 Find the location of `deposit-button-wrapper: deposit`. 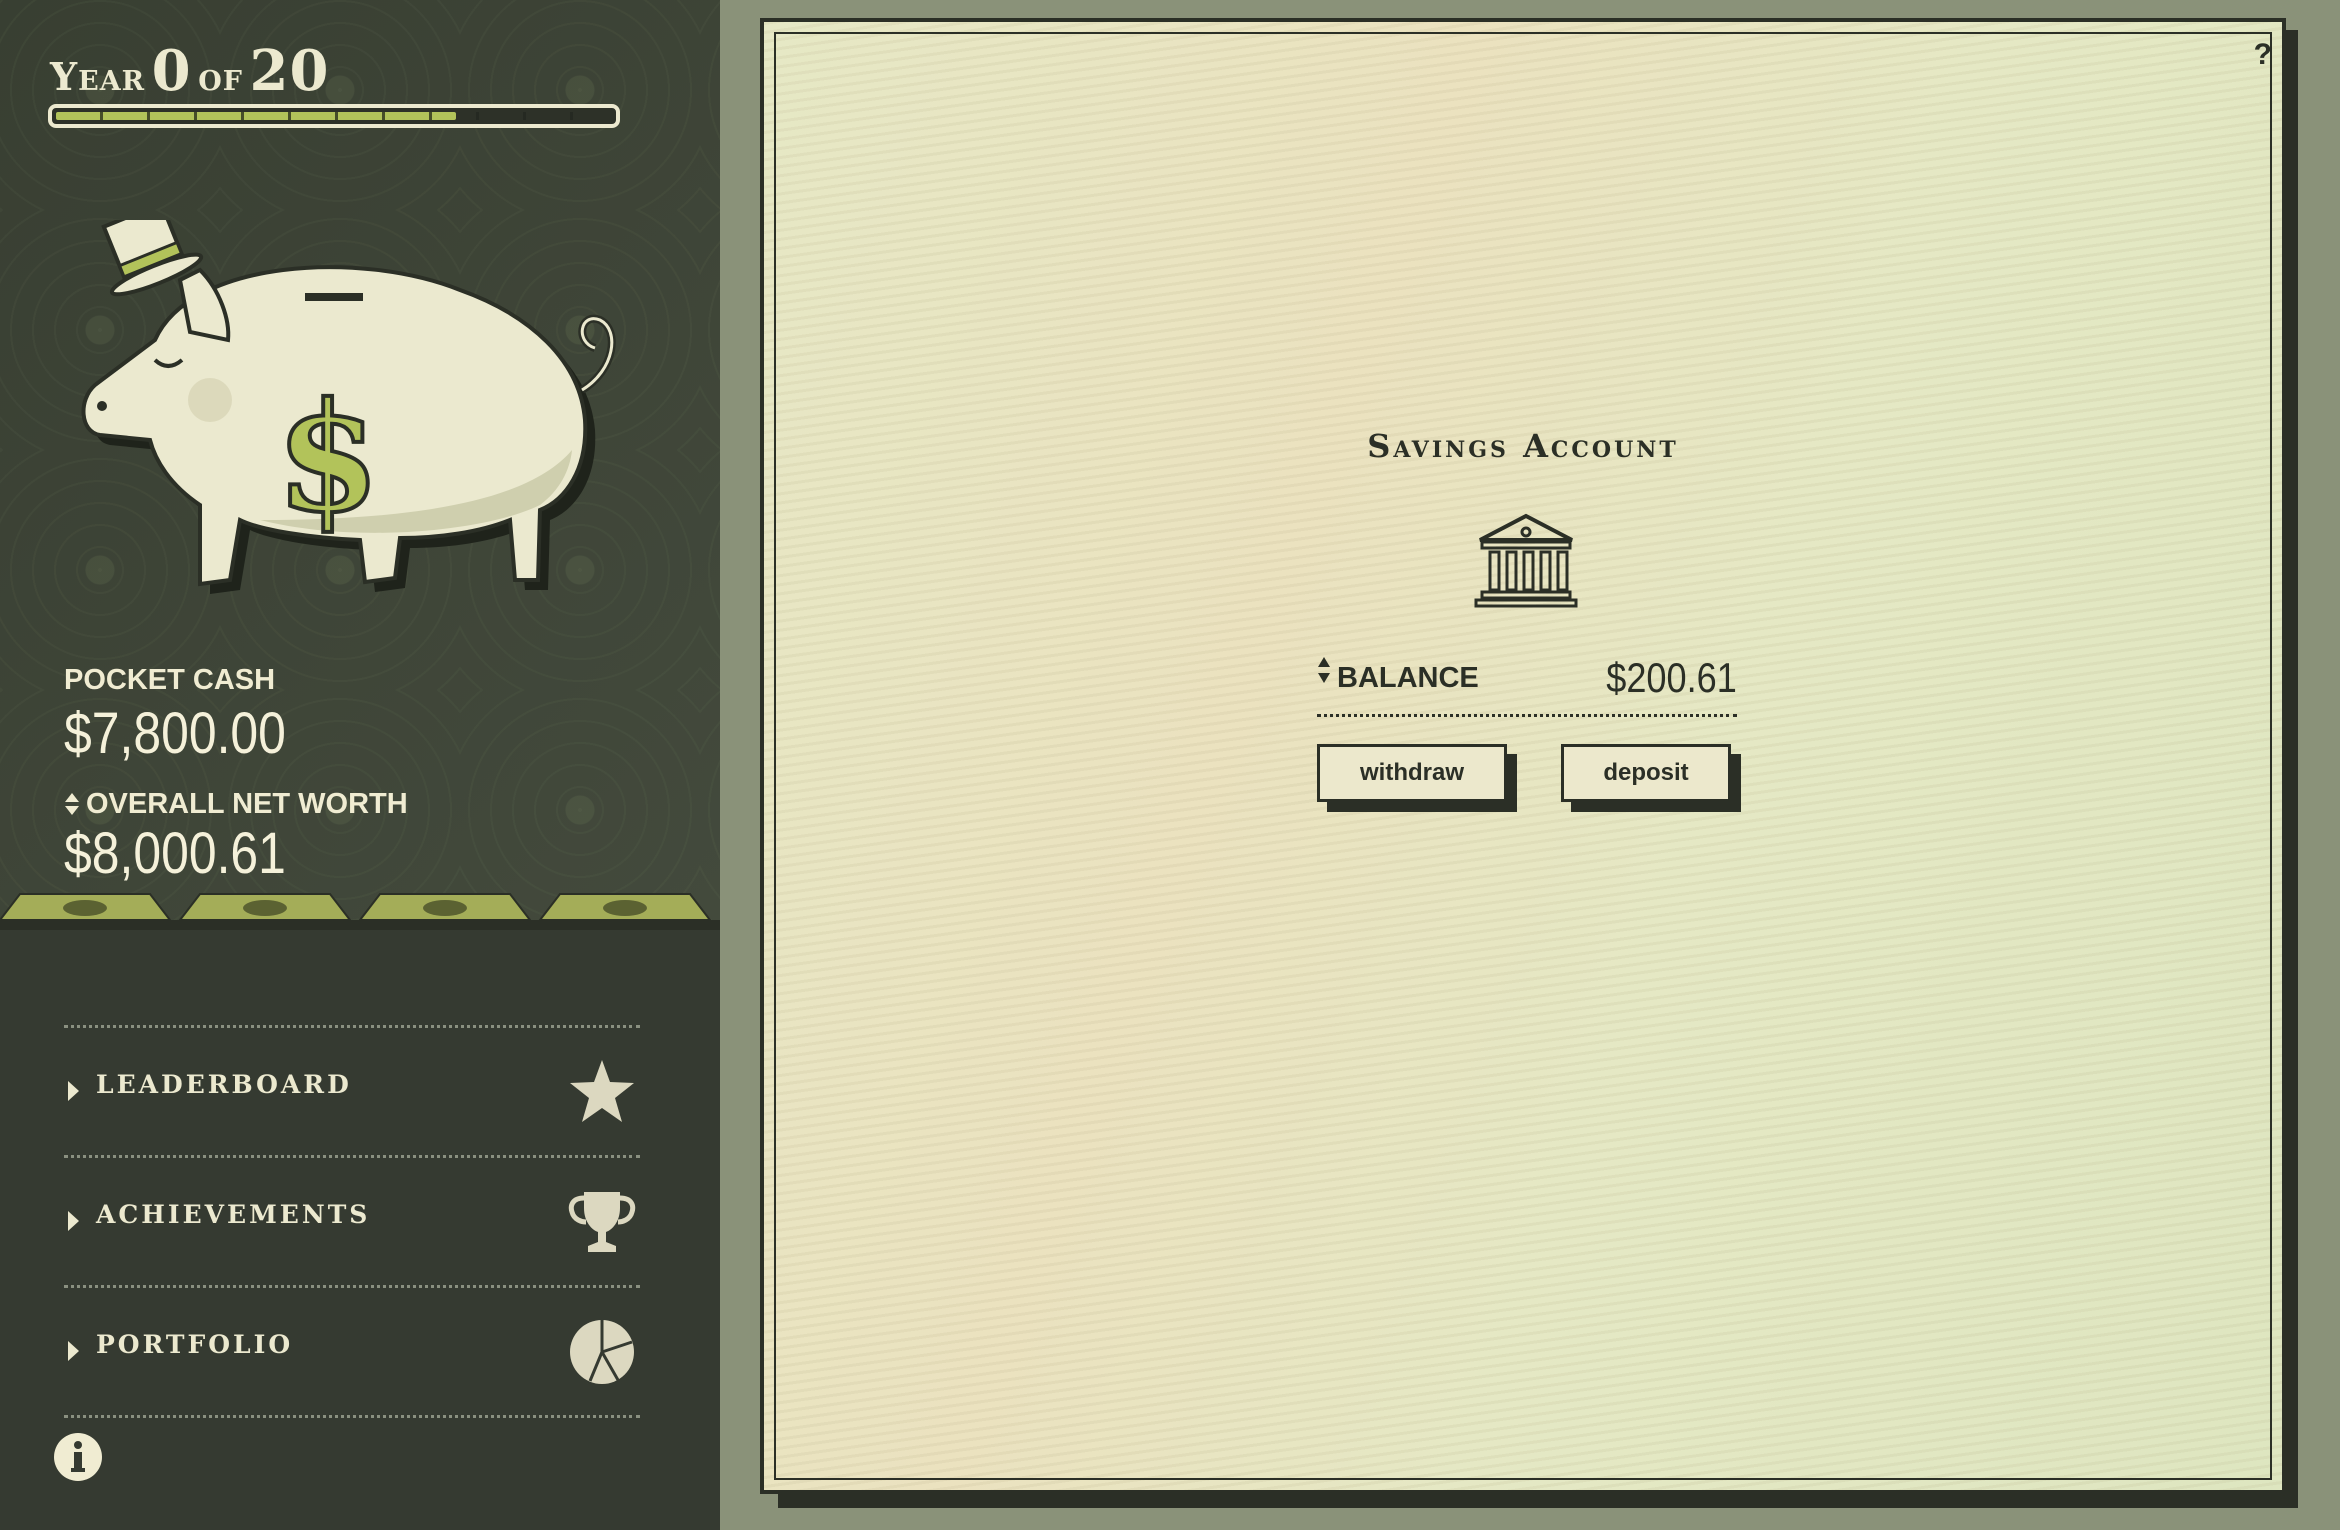

deposit-button-wrapper: deposit is located at coordinates (1651, 778).